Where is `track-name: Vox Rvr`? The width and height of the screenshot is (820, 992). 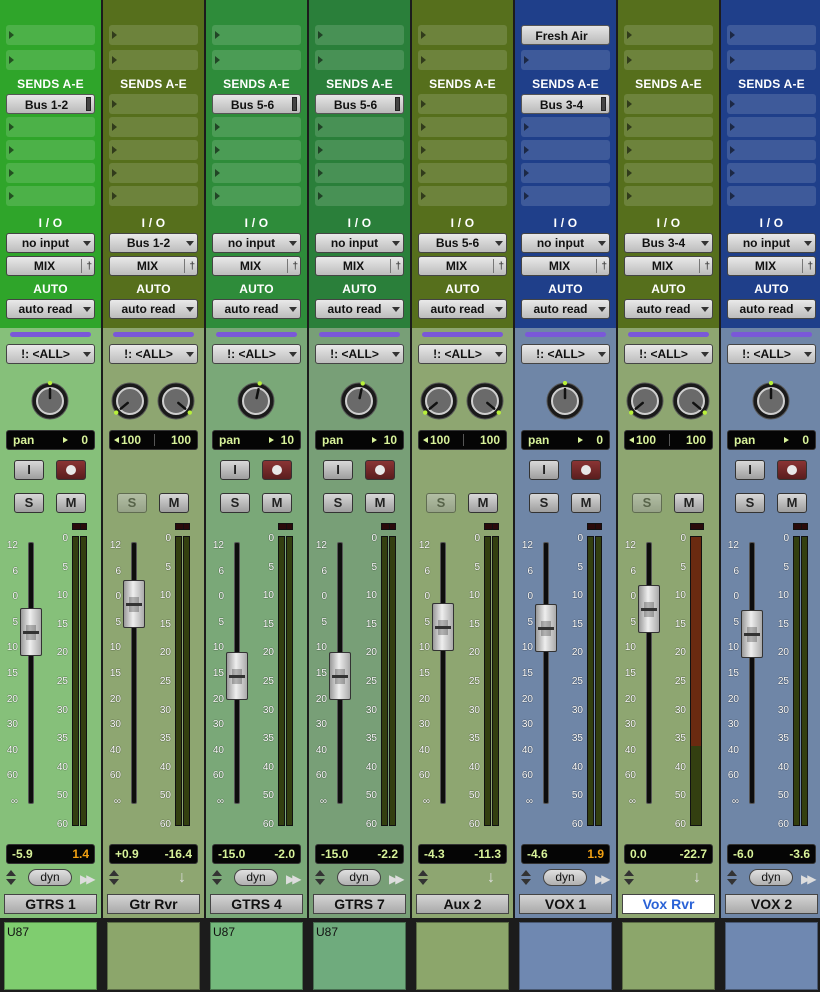
track-name: Vox Rvr is located at coordinates (668, 904).